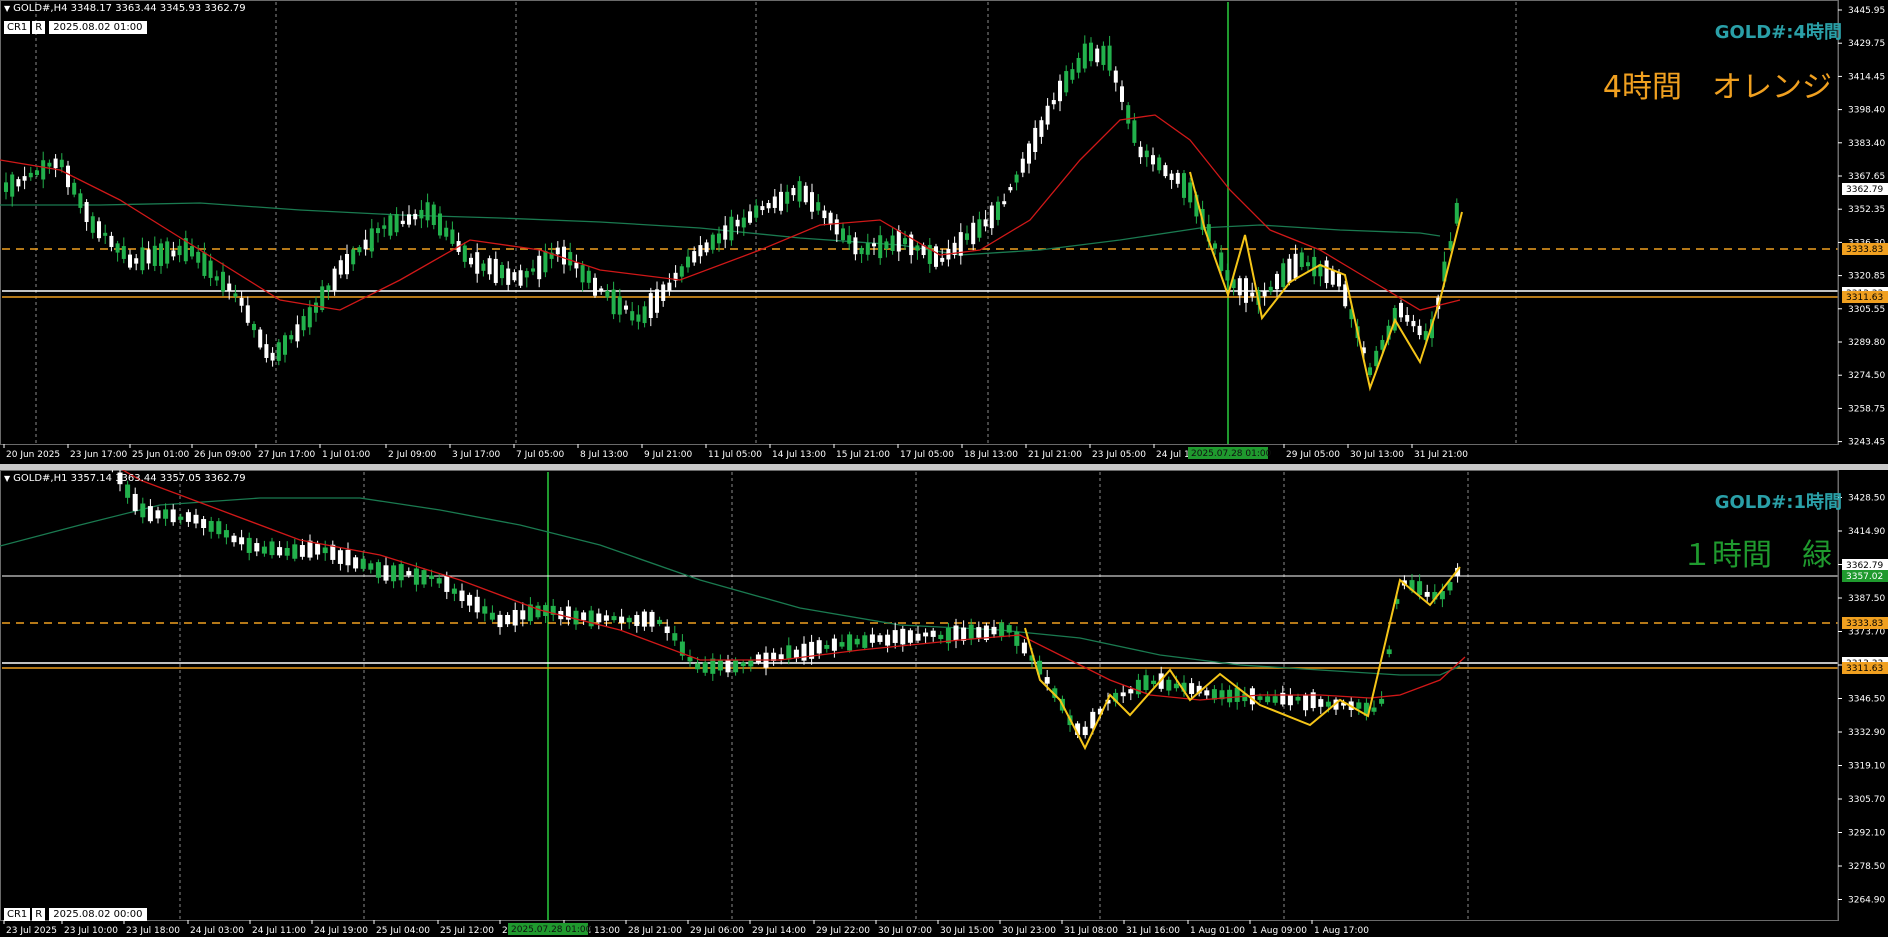  What do you see at coordinates (1864, 669) in the screenshot?
I see `price-tag-label: 3311.63` at bounding box center [1864, 669].